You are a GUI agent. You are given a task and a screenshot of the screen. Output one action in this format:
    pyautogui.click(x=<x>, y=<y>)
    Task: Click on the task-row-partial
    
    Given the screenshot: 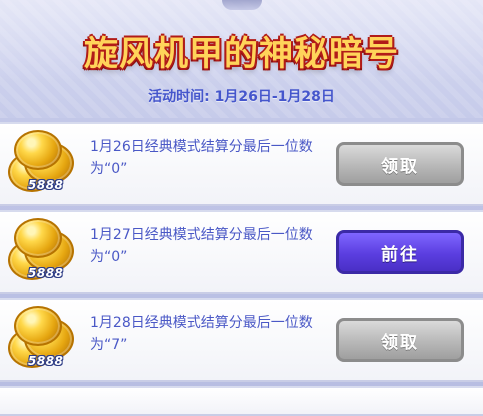 What is the action you would take?
    pyautogui.click(x=241, y=401)
    